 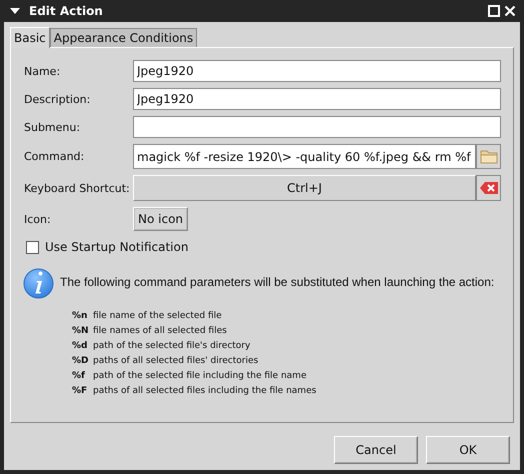 I want to click on info-text: The following command parameters will be substituted when launching the action:, so click(x=277, y=283).